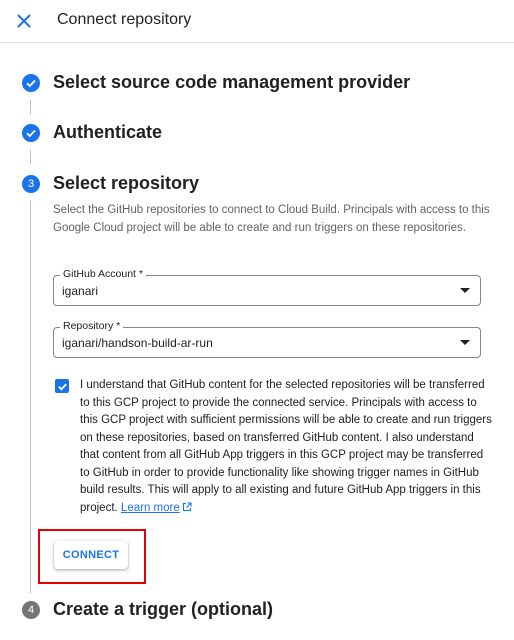  What do you see at coordinates (108, 132) in the screenshot?
I see `step-2-title: Authenticate` at bounding box center [108, 132].